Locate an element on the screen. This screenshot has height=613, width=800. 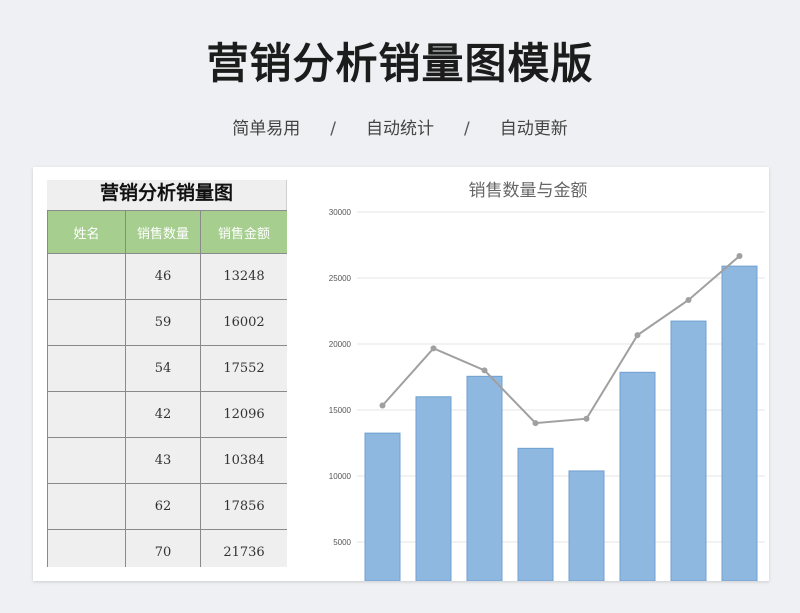
page-title: 营销分析销量图模版 is located at coordinates (400, 63).